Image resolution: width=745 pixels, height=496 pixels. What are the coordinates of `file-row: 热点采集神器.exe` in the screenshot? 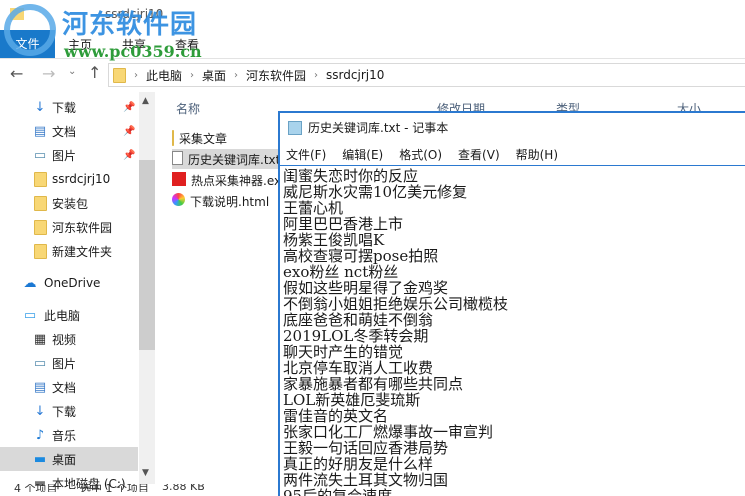 It's located at (225, 180).